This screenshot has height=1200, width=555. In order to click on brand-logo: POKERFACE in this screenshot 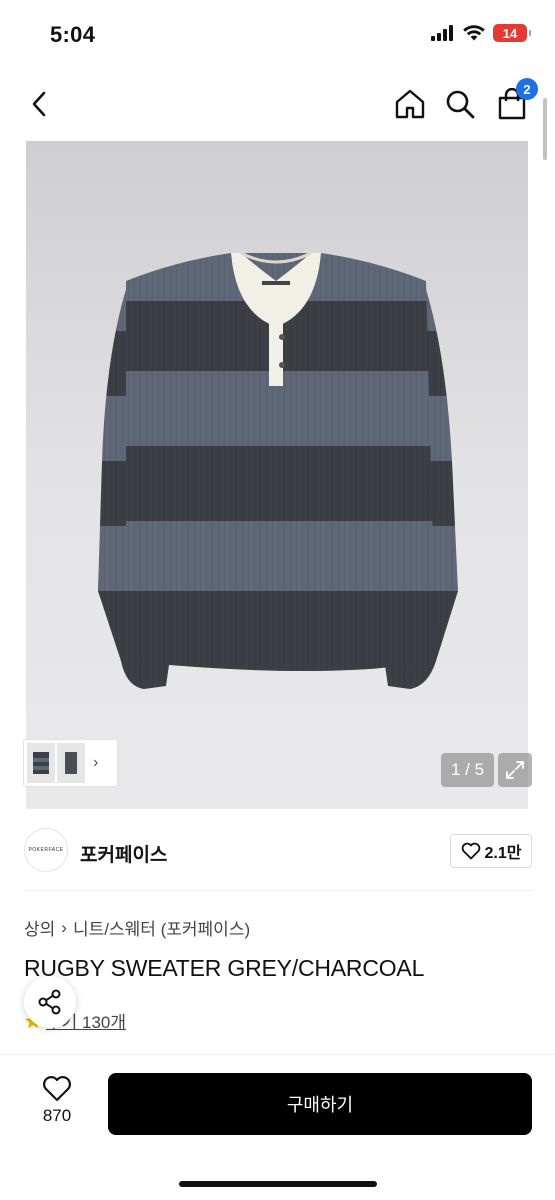, I will do `click(46, 850)`.